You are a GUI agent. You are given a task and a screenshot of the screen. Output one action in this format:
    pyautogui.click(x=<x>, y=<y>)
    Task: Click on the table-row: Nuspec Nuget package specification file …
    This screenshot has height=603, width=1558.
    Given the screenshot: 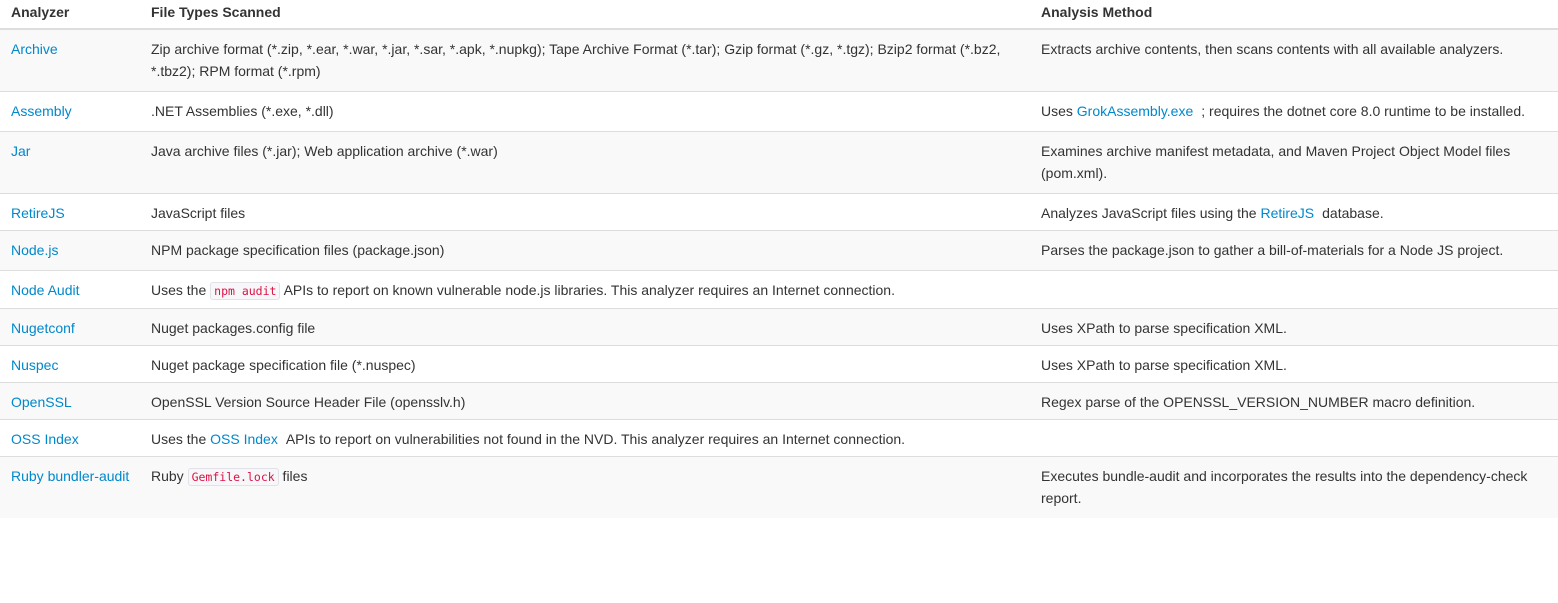 What is the action you would take?
    pyautogui.click(x=779, y=364)
    